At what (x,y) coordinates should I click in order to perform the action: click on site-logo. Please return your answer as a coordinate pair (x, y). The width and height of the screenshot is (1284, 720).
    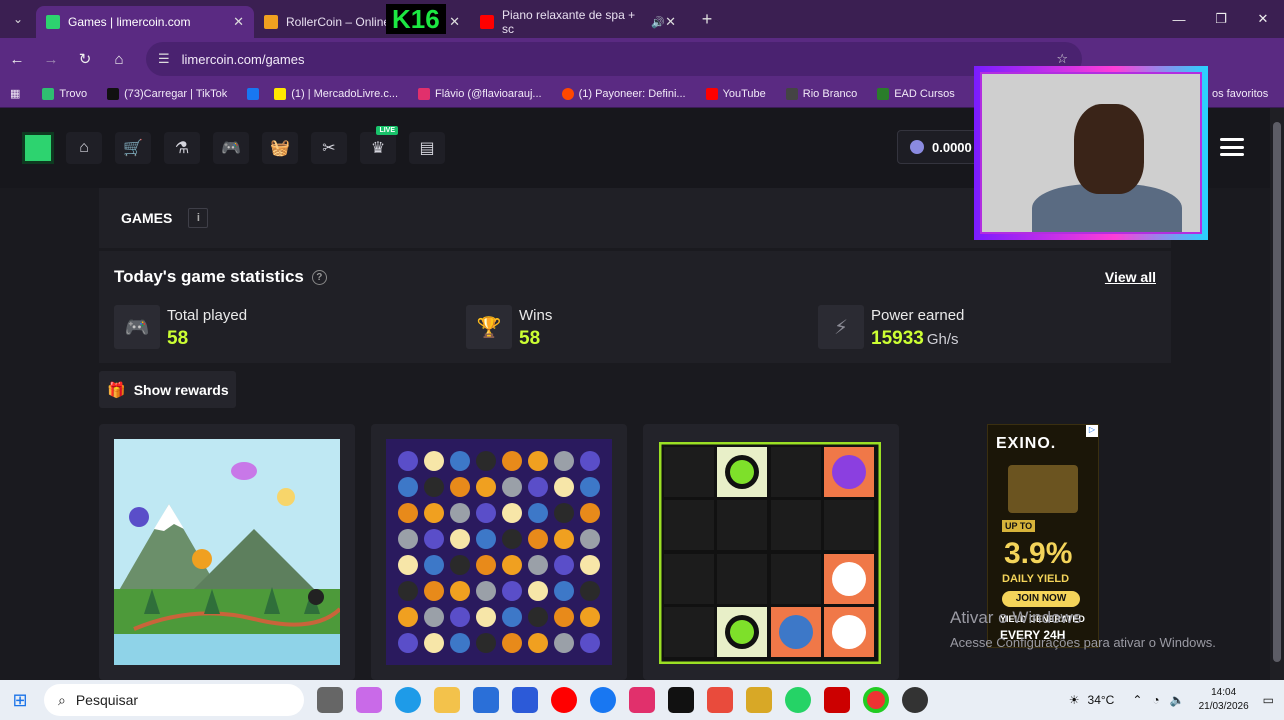
    Looking at the image, I should click on (38, 148).